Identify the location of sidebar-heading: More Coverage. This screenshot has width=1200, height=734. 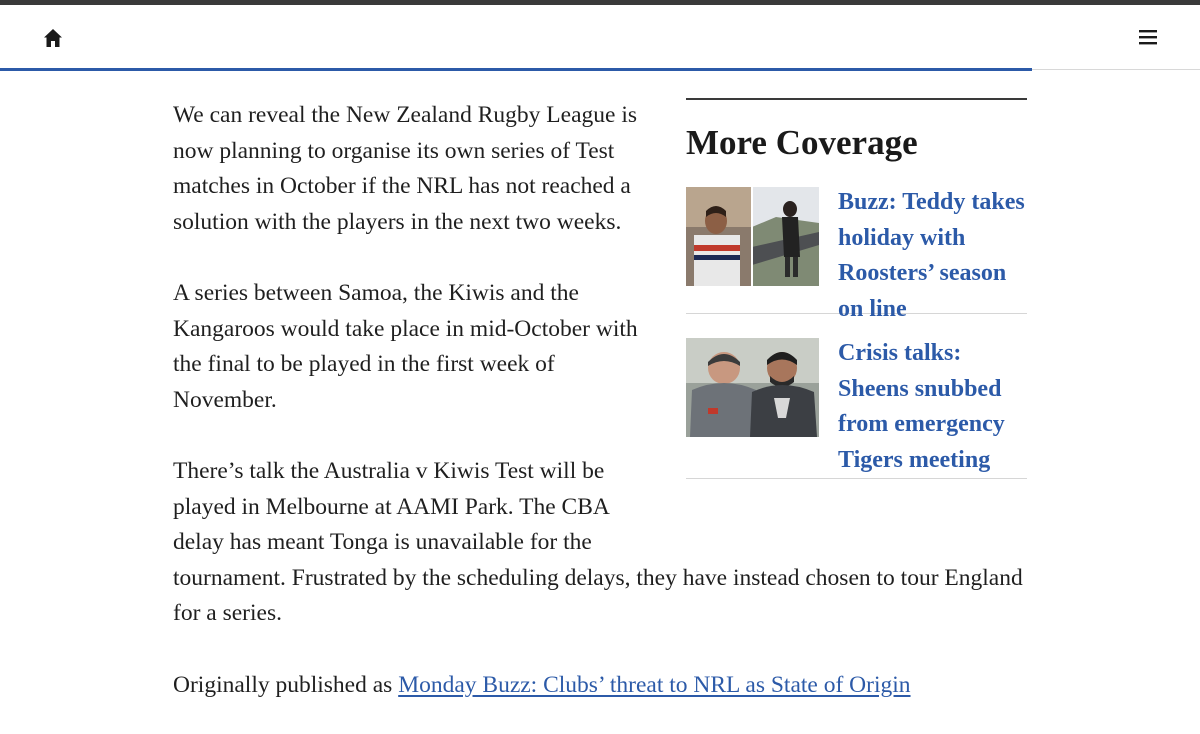
(802, 142).